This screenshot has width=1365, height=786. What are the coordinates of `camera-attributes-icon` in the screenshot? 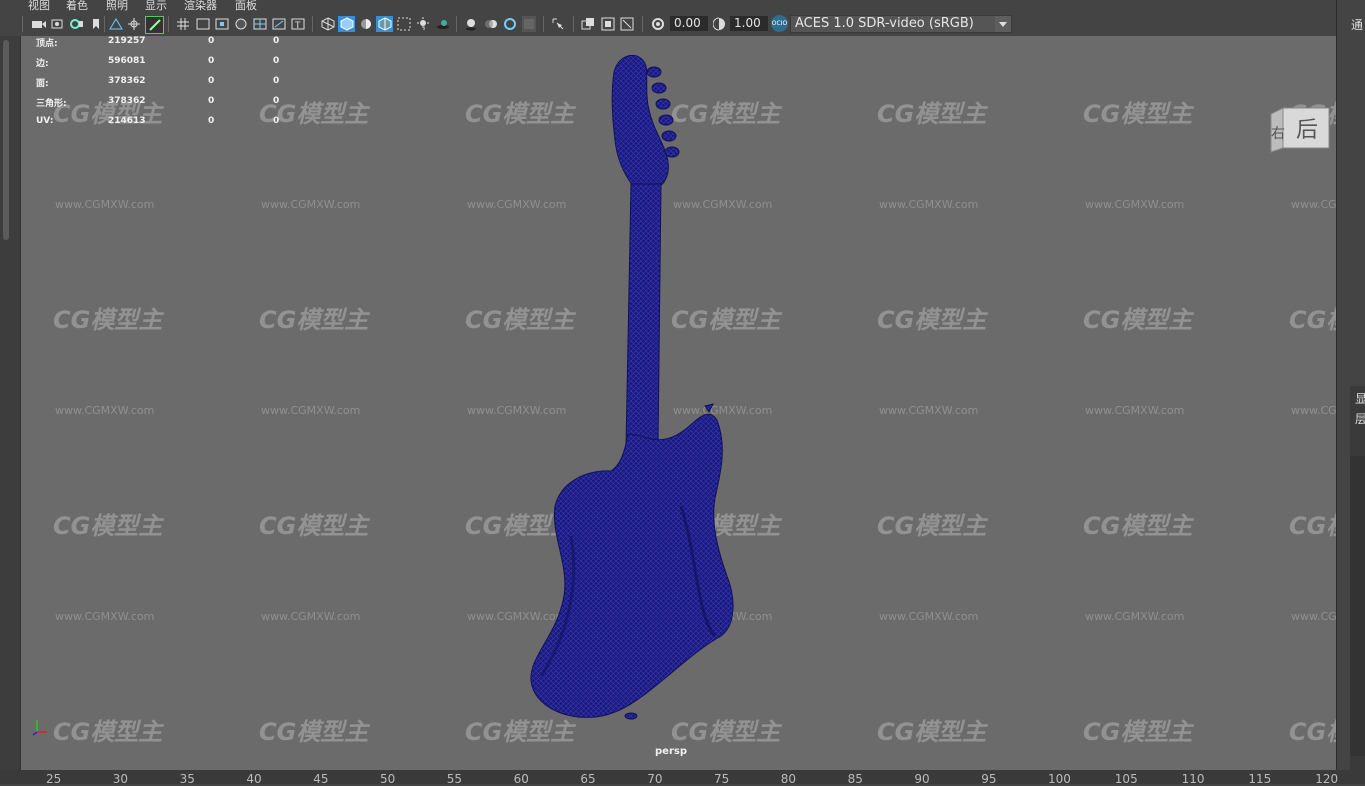 It's located at (59, 24).